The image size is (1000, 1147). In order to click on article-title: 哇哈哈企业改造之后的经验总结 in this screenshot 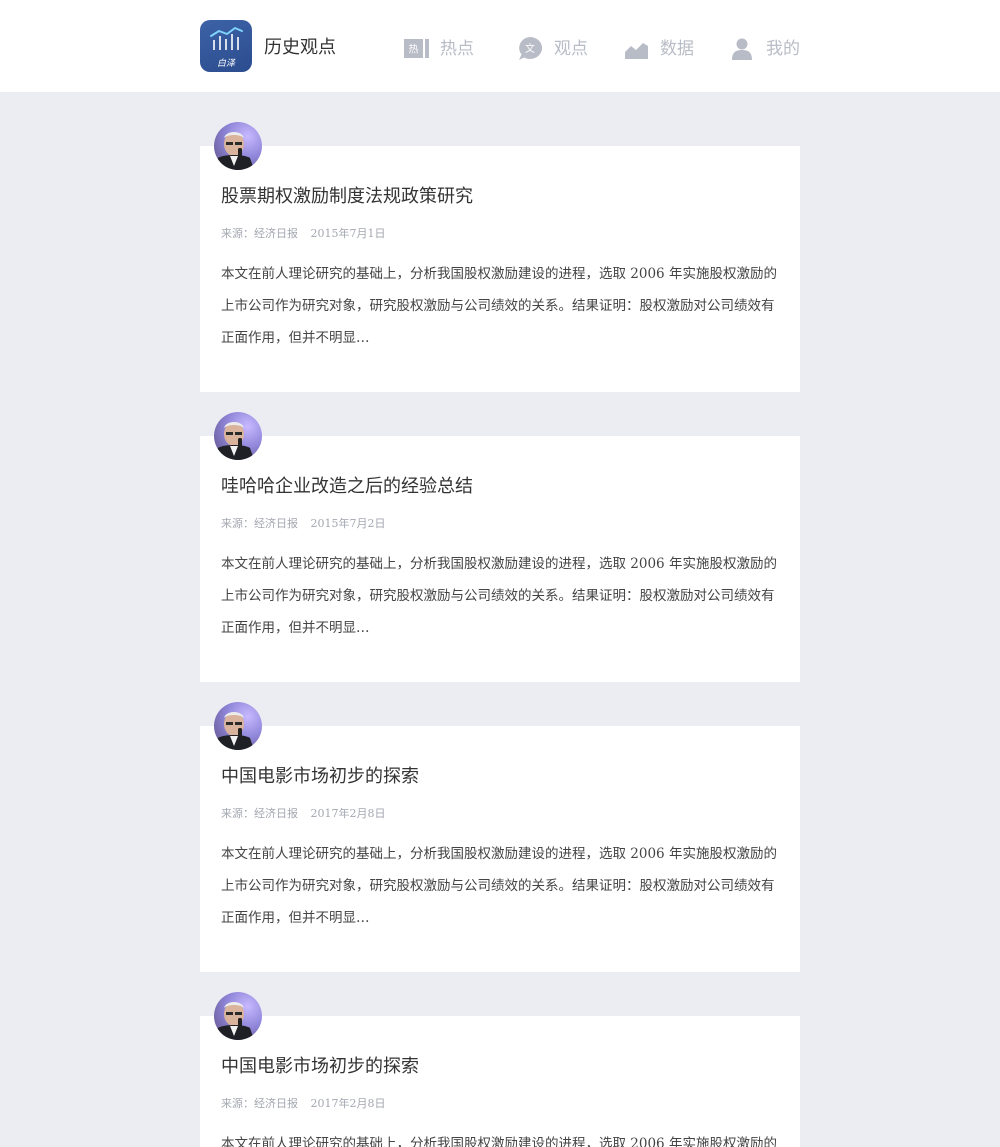, I will do `click(347, 487)`.